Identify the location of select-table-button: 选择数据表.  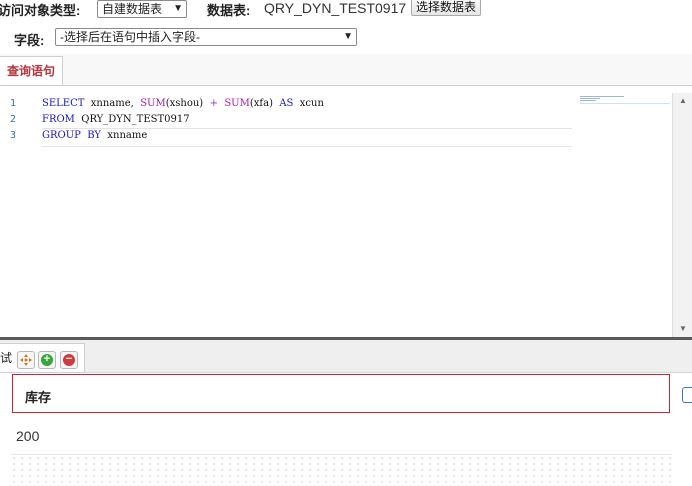
(446, 8).